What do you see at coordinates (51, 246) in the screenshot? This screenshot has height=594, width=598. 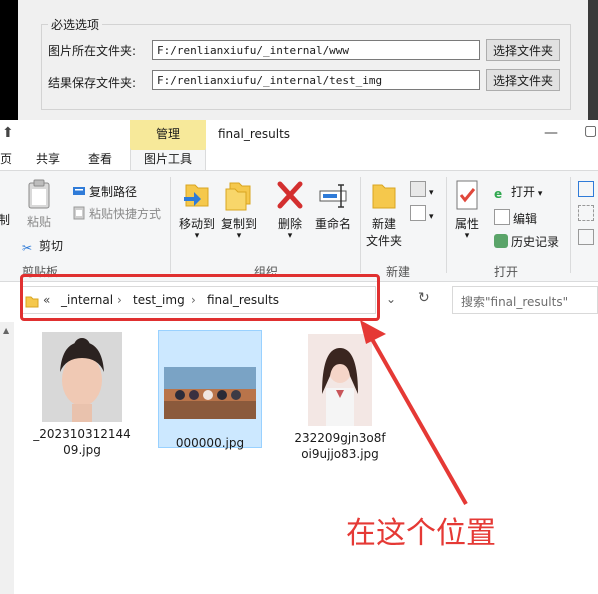 I see `cut-label: 剪切` at bounding box center [51, 246].